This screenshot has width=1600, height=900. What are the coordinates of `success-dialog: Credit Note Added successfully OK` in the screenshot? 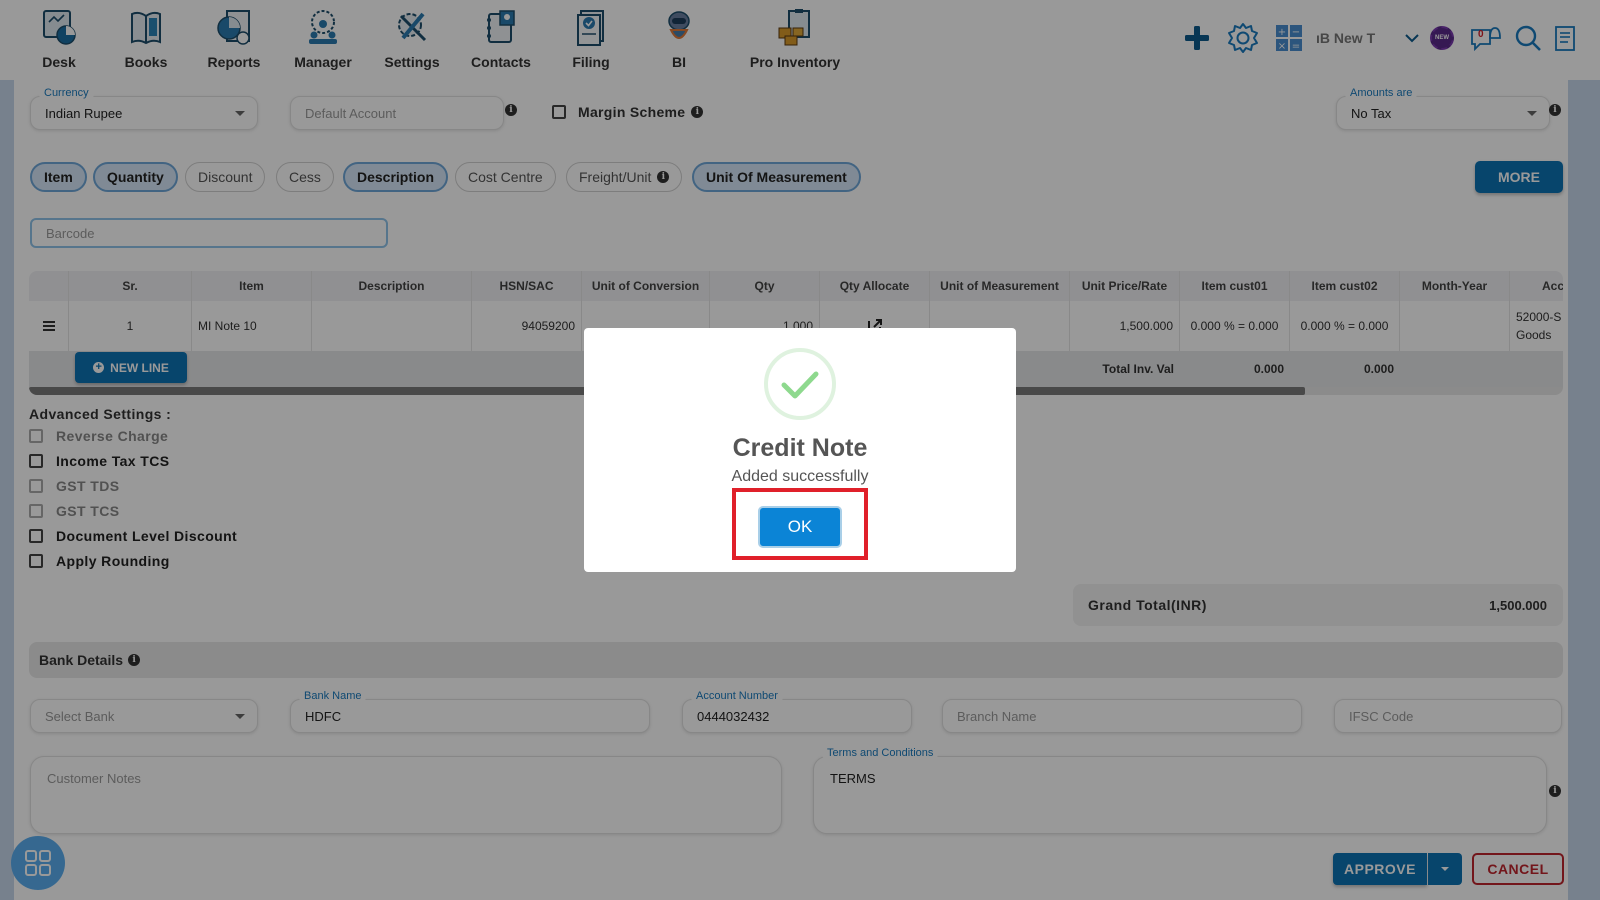 It's located at (800, 450).